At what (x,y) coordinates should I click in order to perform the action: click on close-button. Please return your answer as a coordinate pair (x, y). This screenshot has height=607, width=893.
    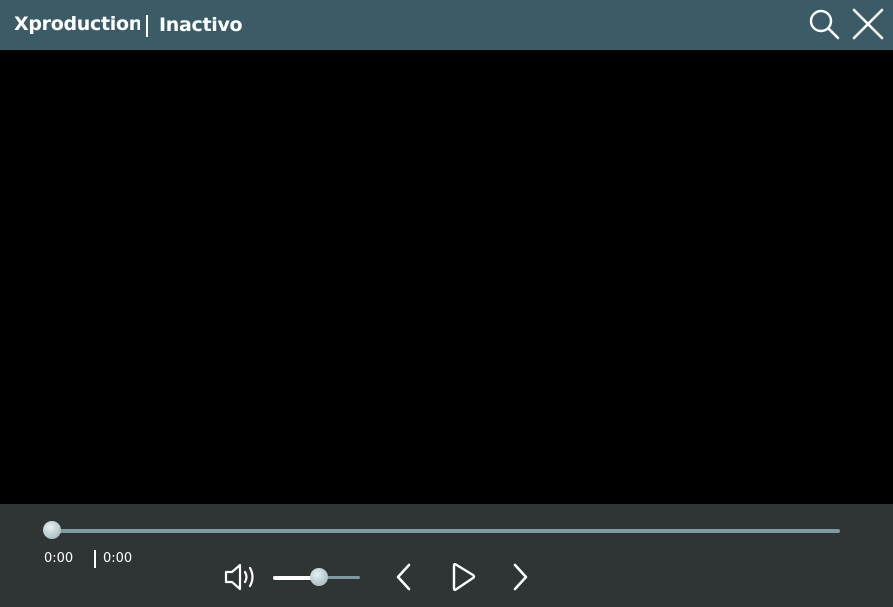
    Looking at the image, I should click on (868, 24).